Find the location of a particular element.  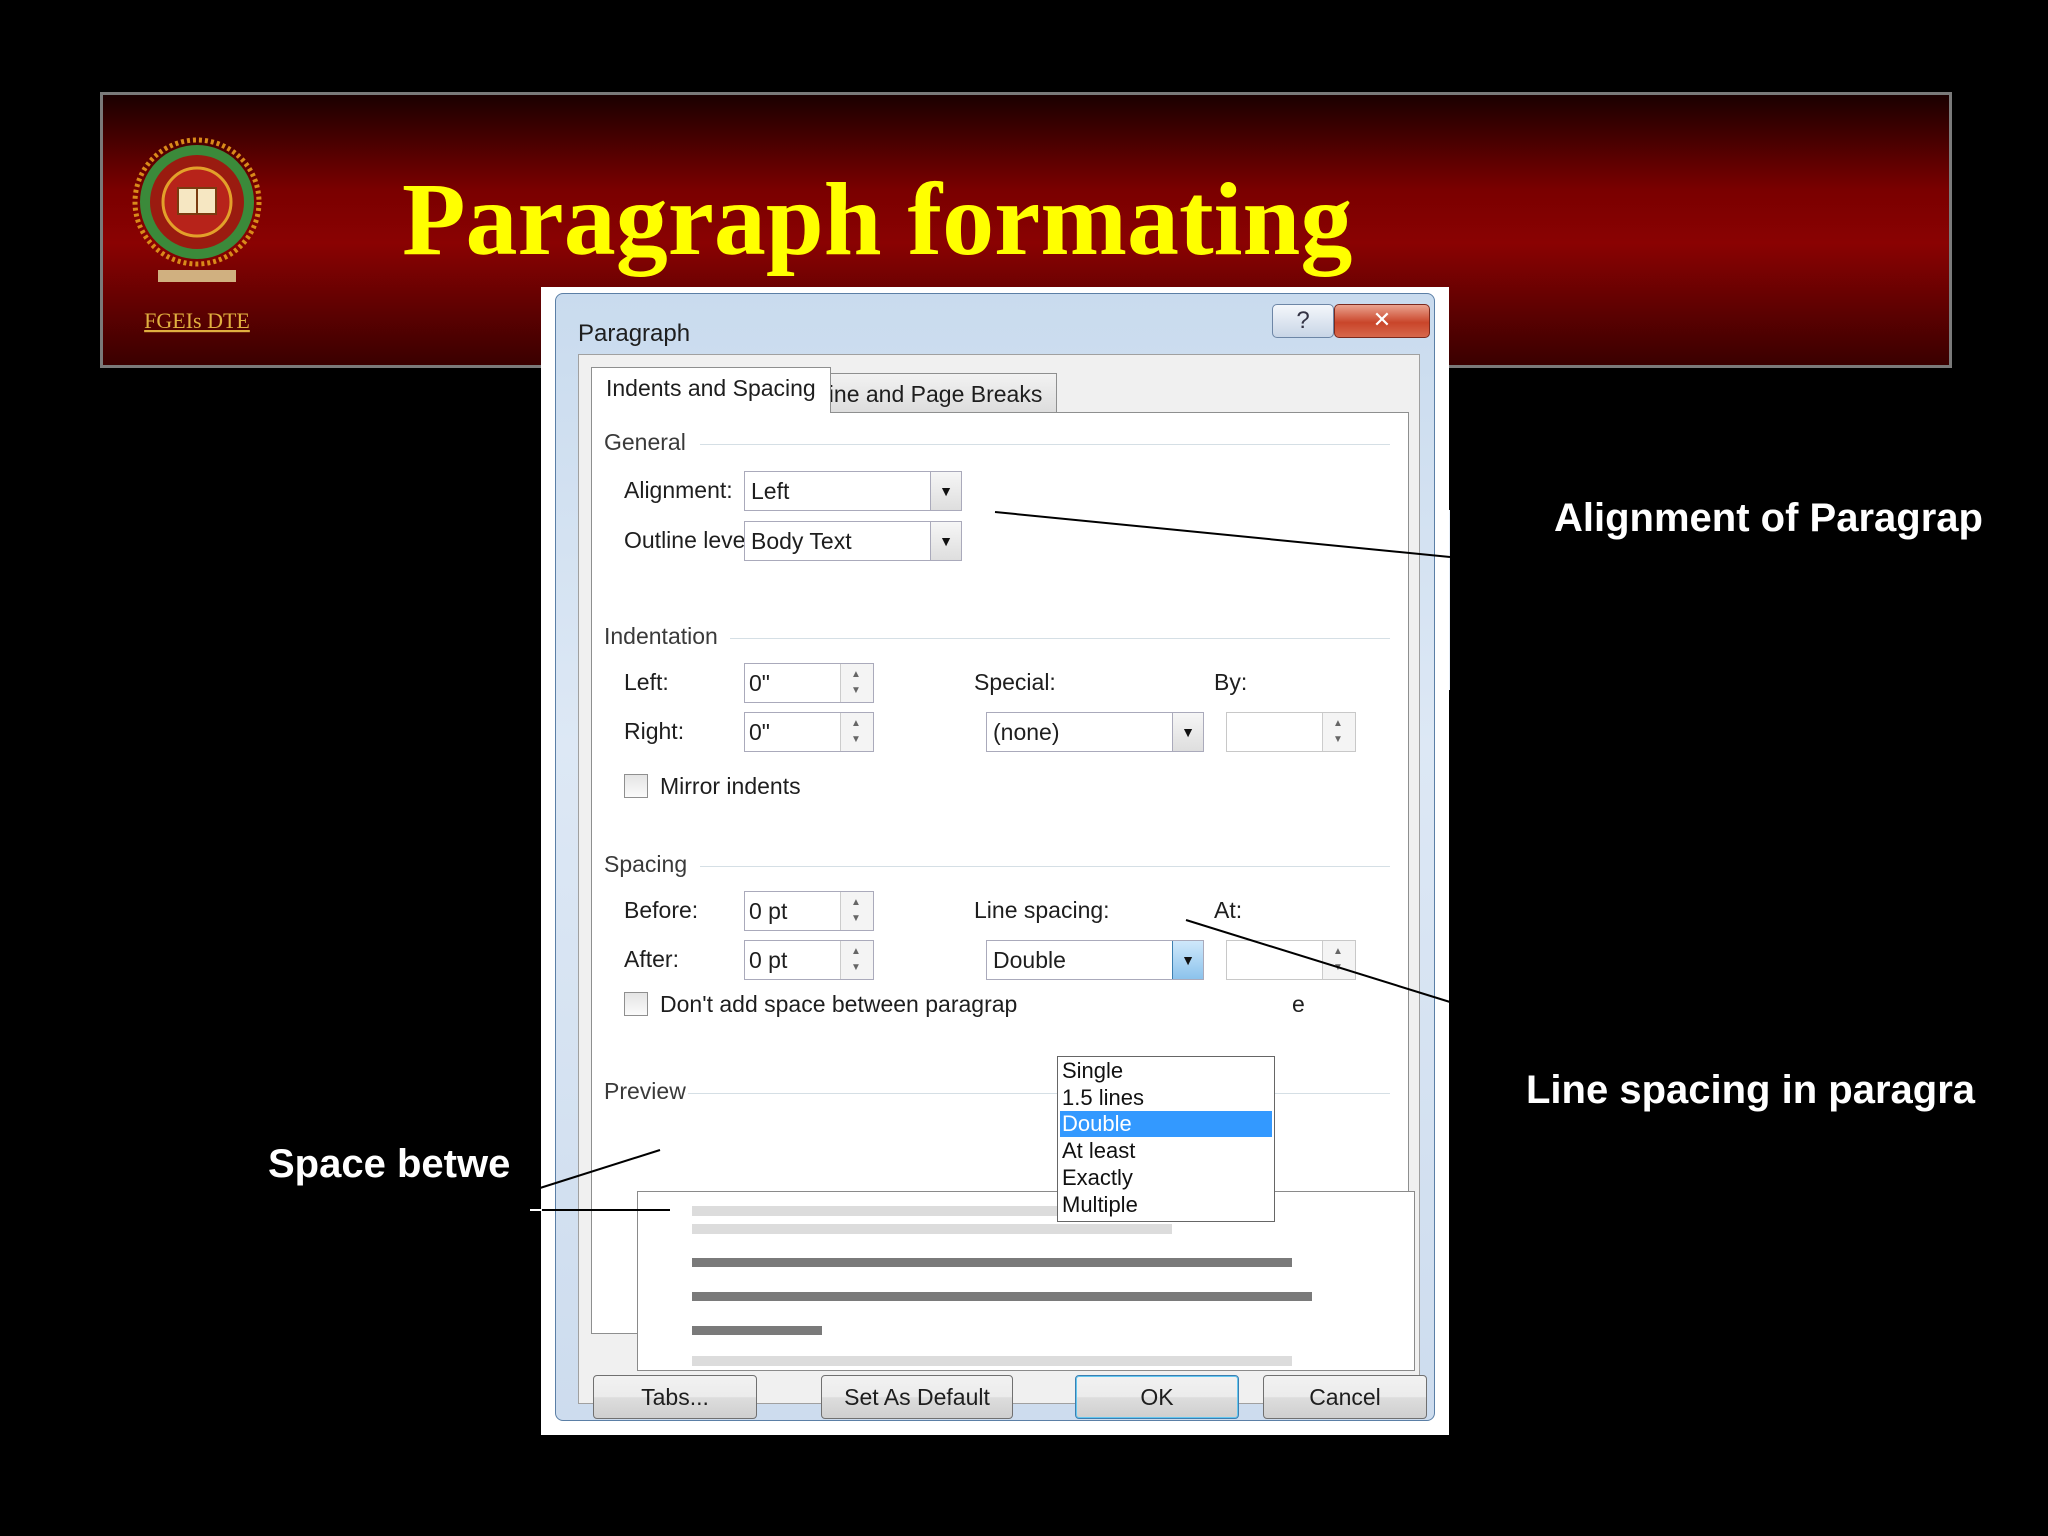

by-stepper: ▲ ▼ is located at coordinates (1291, 732).